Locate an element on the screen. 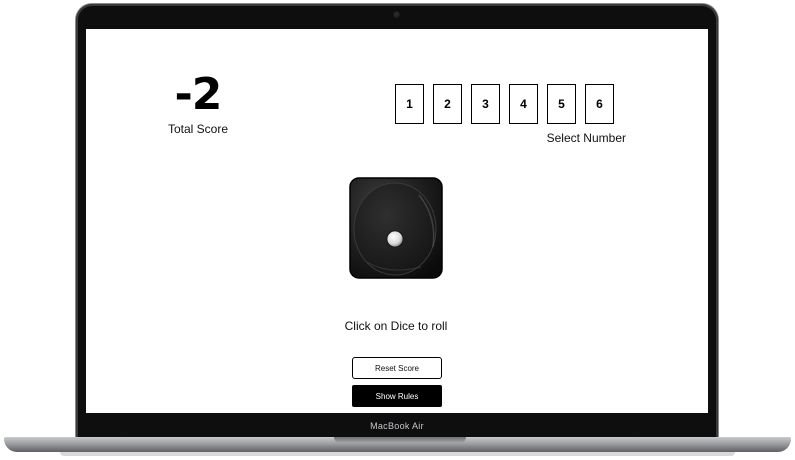  dice-face-icon is located at coordinates (396, 228).